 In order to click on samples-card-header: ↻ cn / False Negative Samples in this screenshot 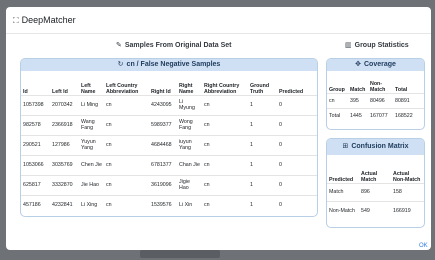, I will do `click(169, 65)`.